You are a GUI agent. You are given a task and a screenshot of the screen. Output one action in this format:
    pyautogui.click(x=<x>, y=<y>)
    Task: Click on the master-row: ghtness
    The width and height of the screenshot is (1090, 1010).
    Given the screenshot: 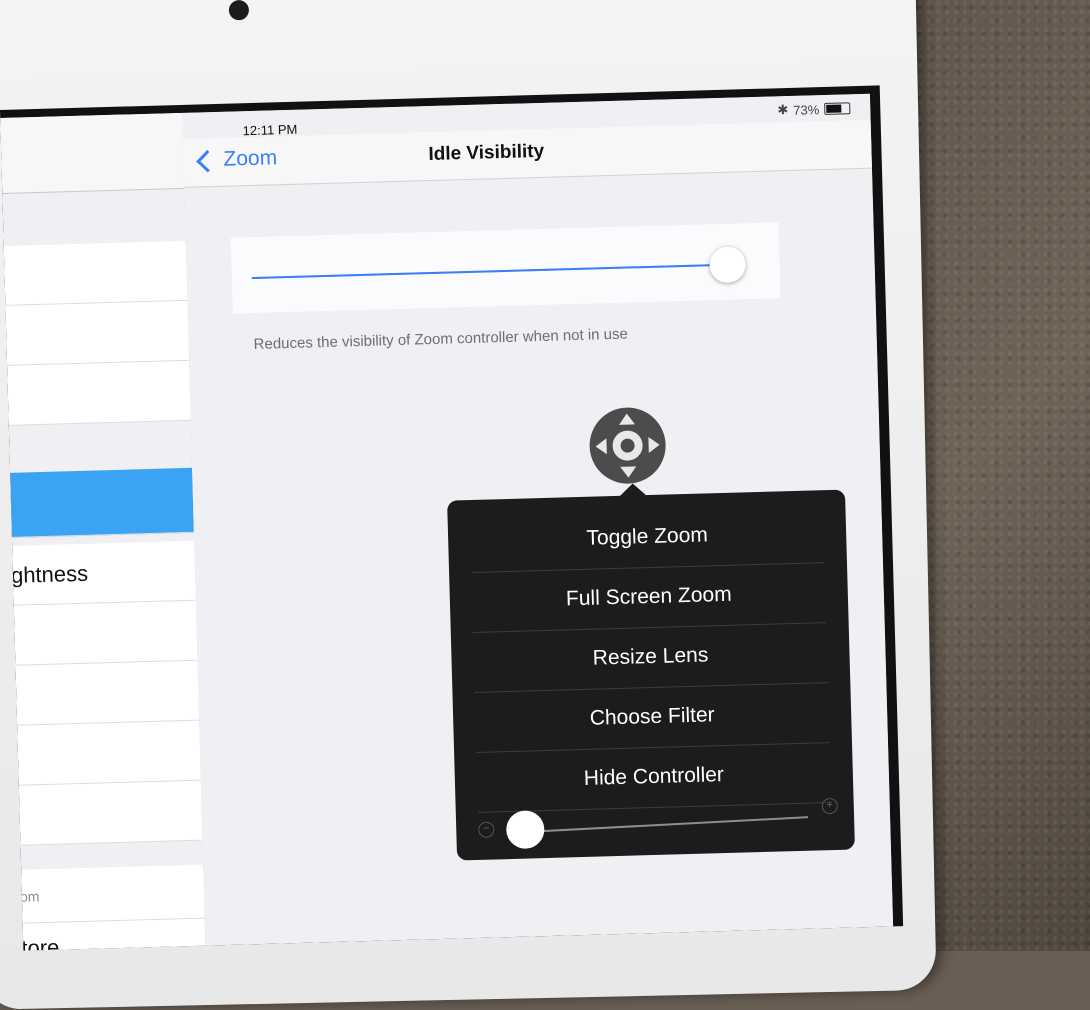 What is the action you would take?
    pyautogui.click(x=103, y=573)
    